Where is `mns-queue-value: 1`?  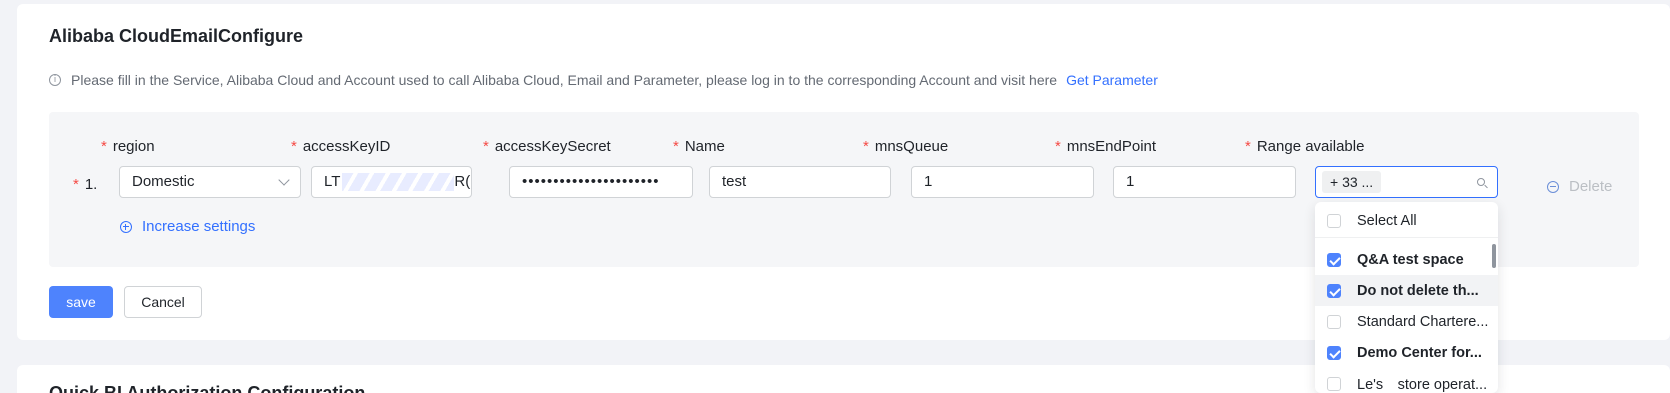
mns-queue-value: 1 is located at coordinates (928, 181).